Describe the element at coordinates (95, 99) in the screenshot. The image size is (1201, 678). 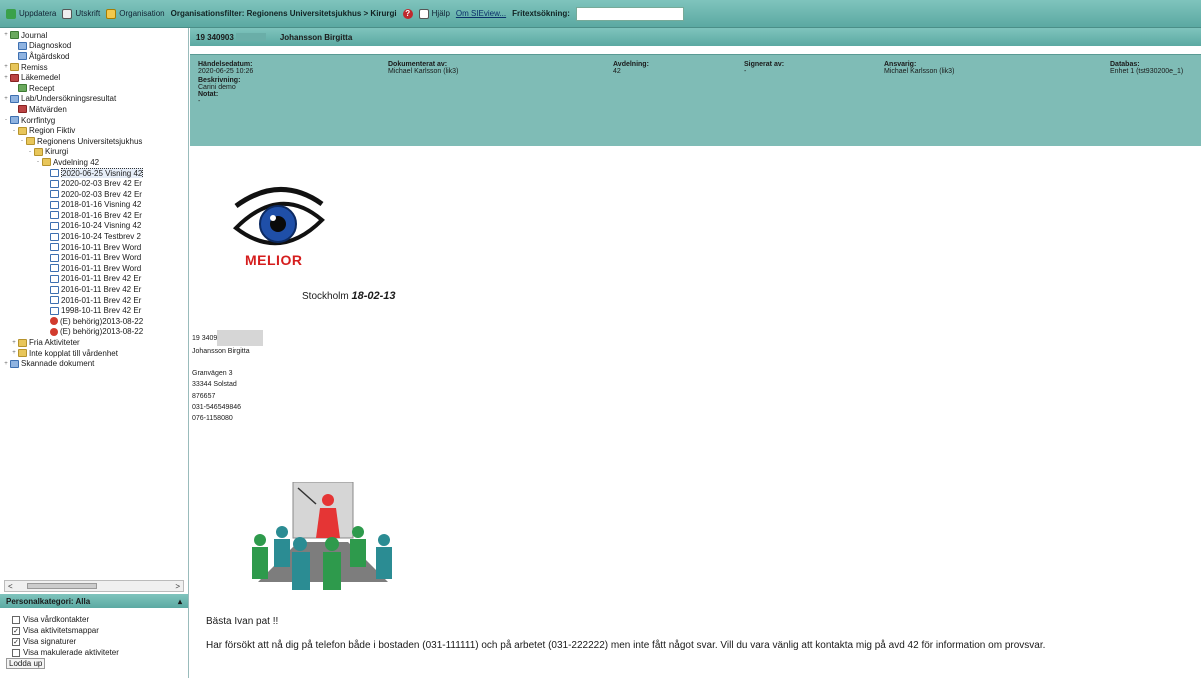
I see `tree-item: + Lab/Undersökningsresultat` at that location.